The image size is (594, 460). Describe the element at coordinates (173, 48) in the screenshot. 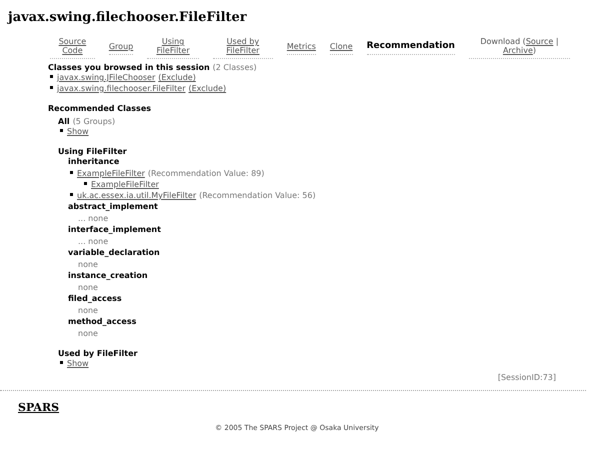

I see `nav-link: Using FileFilter` at that location.